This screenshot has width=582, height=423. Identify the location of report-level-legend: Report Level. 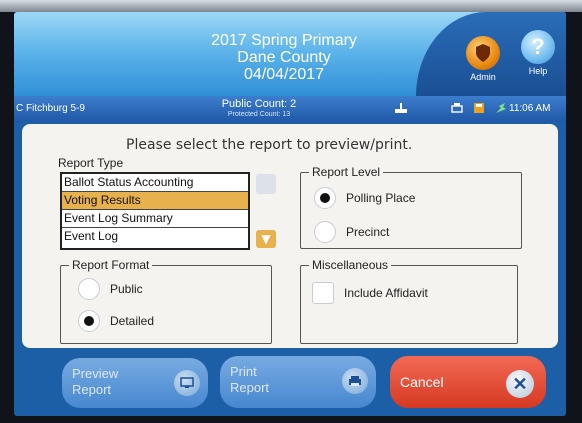
(346, 172).